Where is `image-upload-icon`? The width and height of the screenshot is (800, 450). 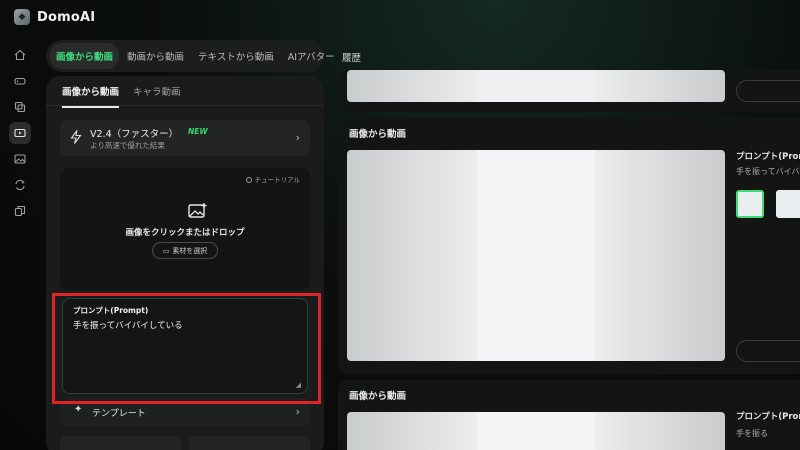
image-upload-icon is located at coordinates (197, 210).